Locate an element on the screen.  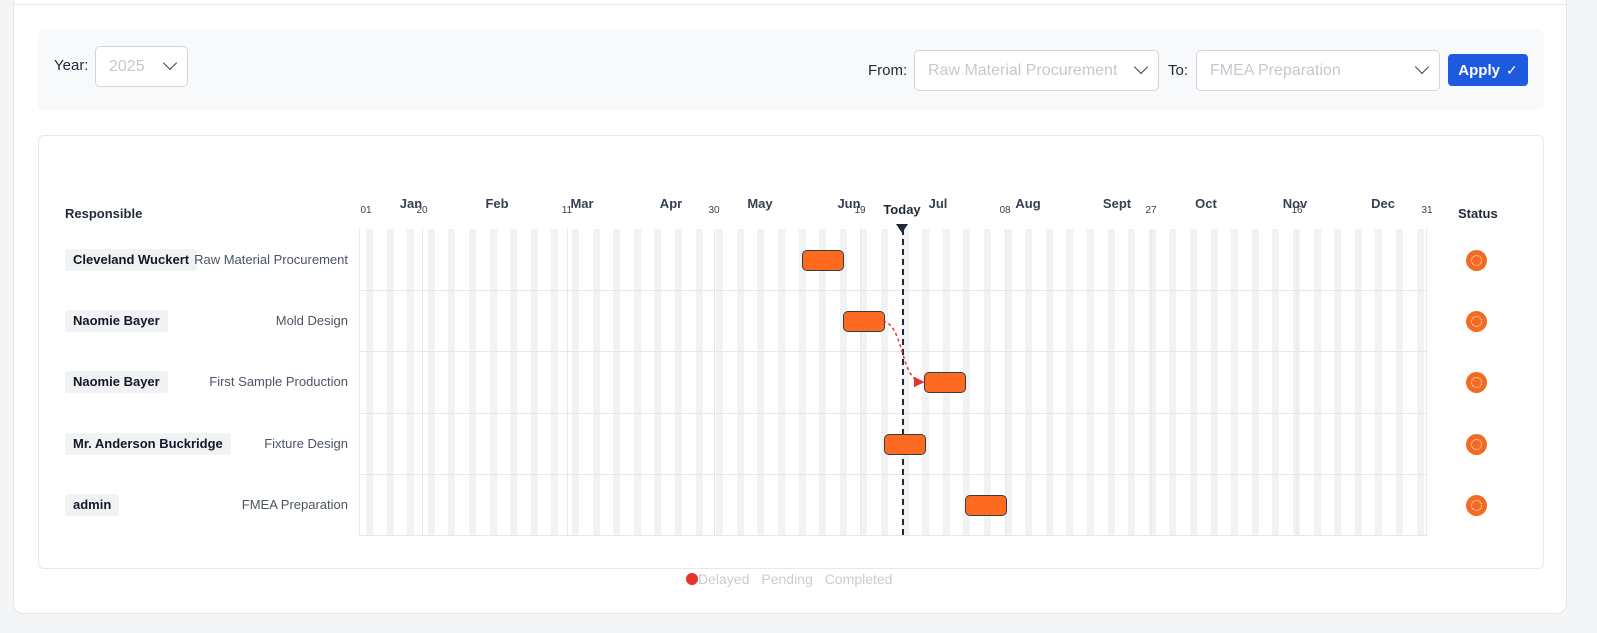
apply-label: Apply is located at coordinates (1479, 70).